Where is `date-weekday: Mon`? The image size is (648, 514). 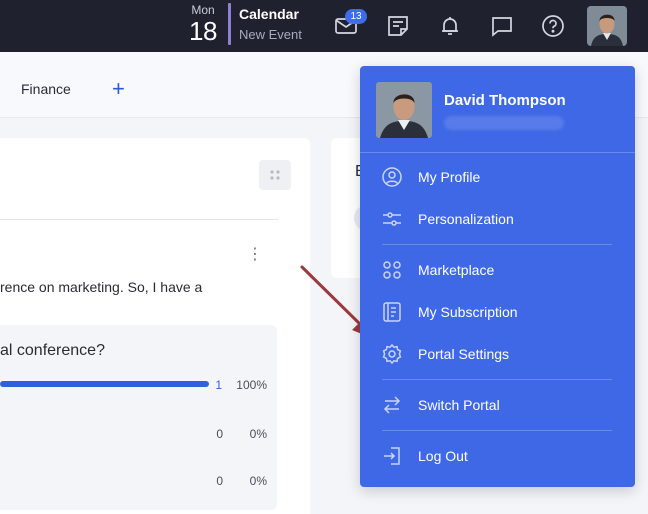
date-weekday: Mon is located at coordinates (203, 10).